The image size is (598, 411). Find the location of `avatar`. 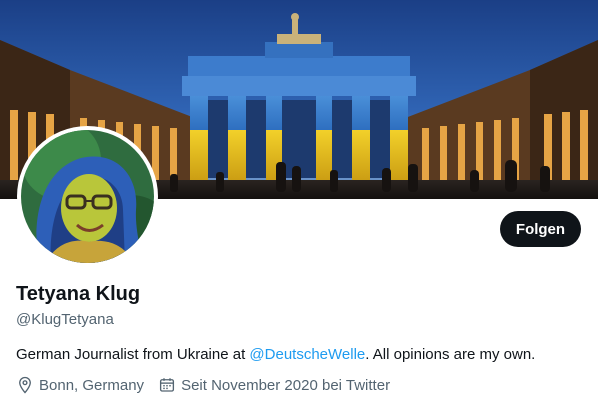

avatar is located at coordinates (87, 196).